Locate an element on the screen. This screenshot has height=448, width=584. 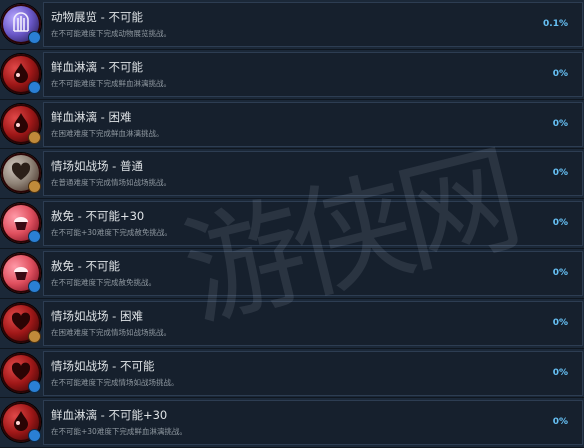
achievement-panel: 赦免 - 不可能 在不可能难度下完成赦免挑战。 0% is located at coordinates (313, 273).